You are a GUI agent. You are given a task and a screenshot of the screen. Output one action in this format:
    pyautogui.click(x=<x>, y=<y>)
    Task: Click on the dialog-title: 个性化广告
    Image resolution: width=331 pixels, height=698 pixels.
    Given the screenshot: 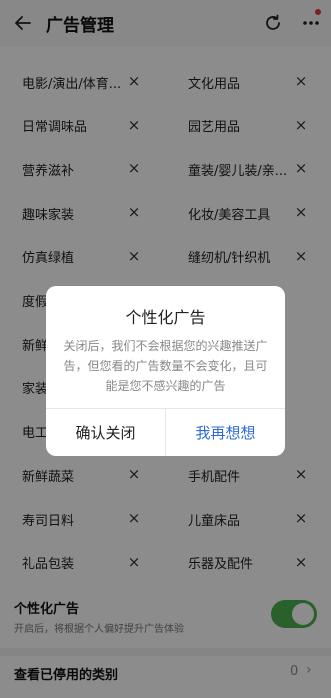 What is the action you would take?
    pyautogui.click(x=165, y=317)
    